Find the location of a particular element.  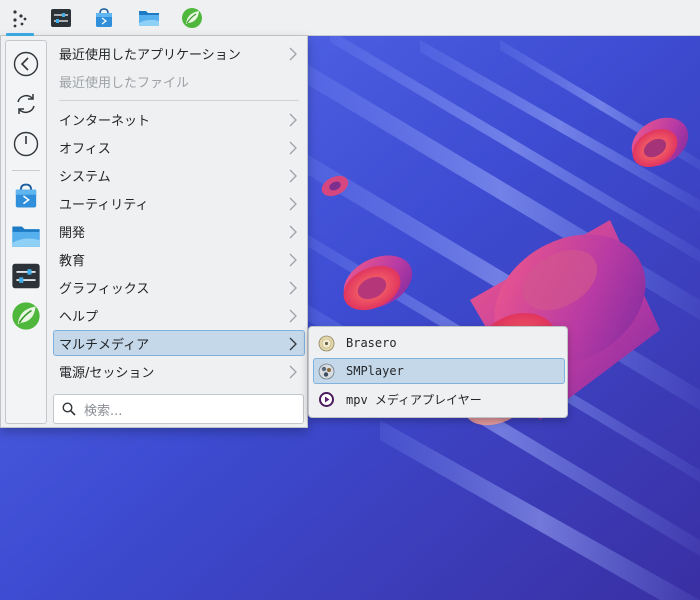

smplayer-icon is located at coordinates (326, 371).